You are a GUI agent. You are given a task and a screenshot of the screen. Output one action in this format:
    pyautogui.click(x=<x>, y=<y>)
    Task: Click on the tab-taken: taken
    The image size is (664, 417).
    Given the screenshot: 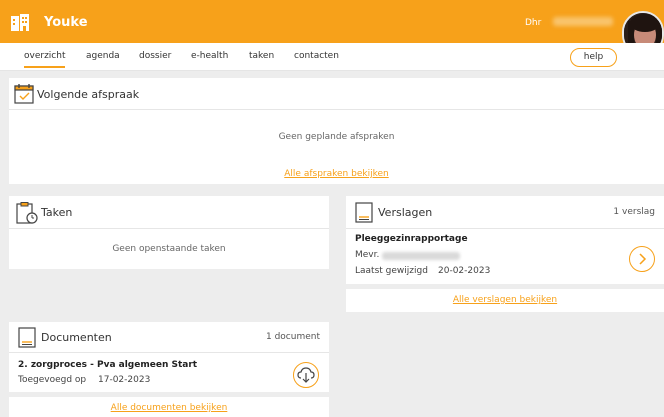 What is the action you would take?
    pyautogui.click(x=261, y=56)
    